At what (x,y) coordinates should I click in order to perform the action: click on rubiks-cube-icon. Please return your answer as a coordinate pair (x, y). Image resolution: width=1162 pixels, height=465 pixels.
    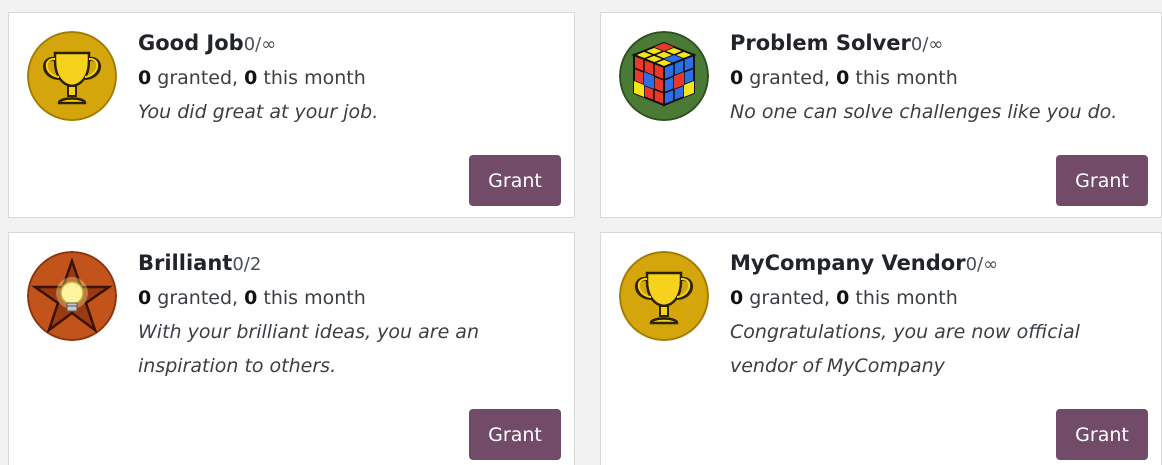
    Looking at the image, I should click on (664, 76).